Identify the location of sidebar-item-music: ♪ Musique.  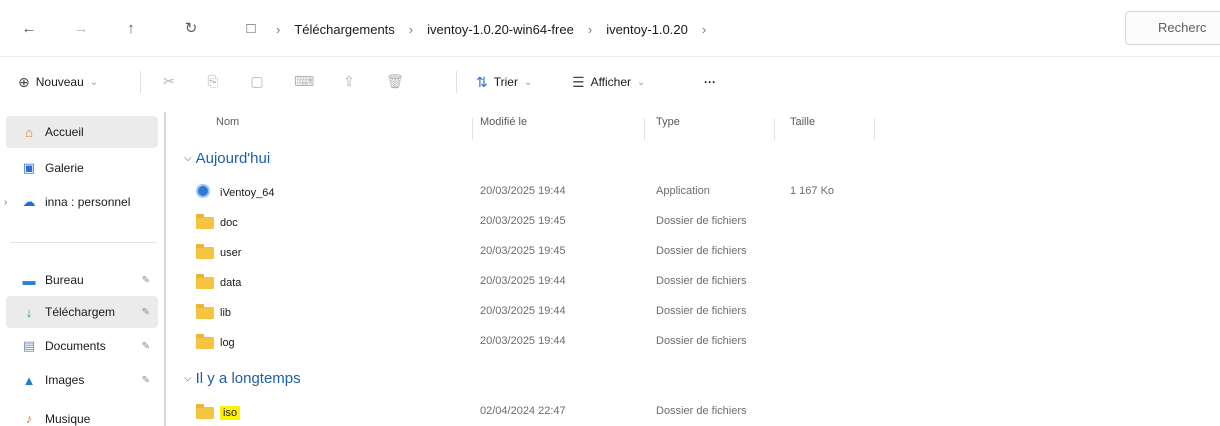
(82, 413).